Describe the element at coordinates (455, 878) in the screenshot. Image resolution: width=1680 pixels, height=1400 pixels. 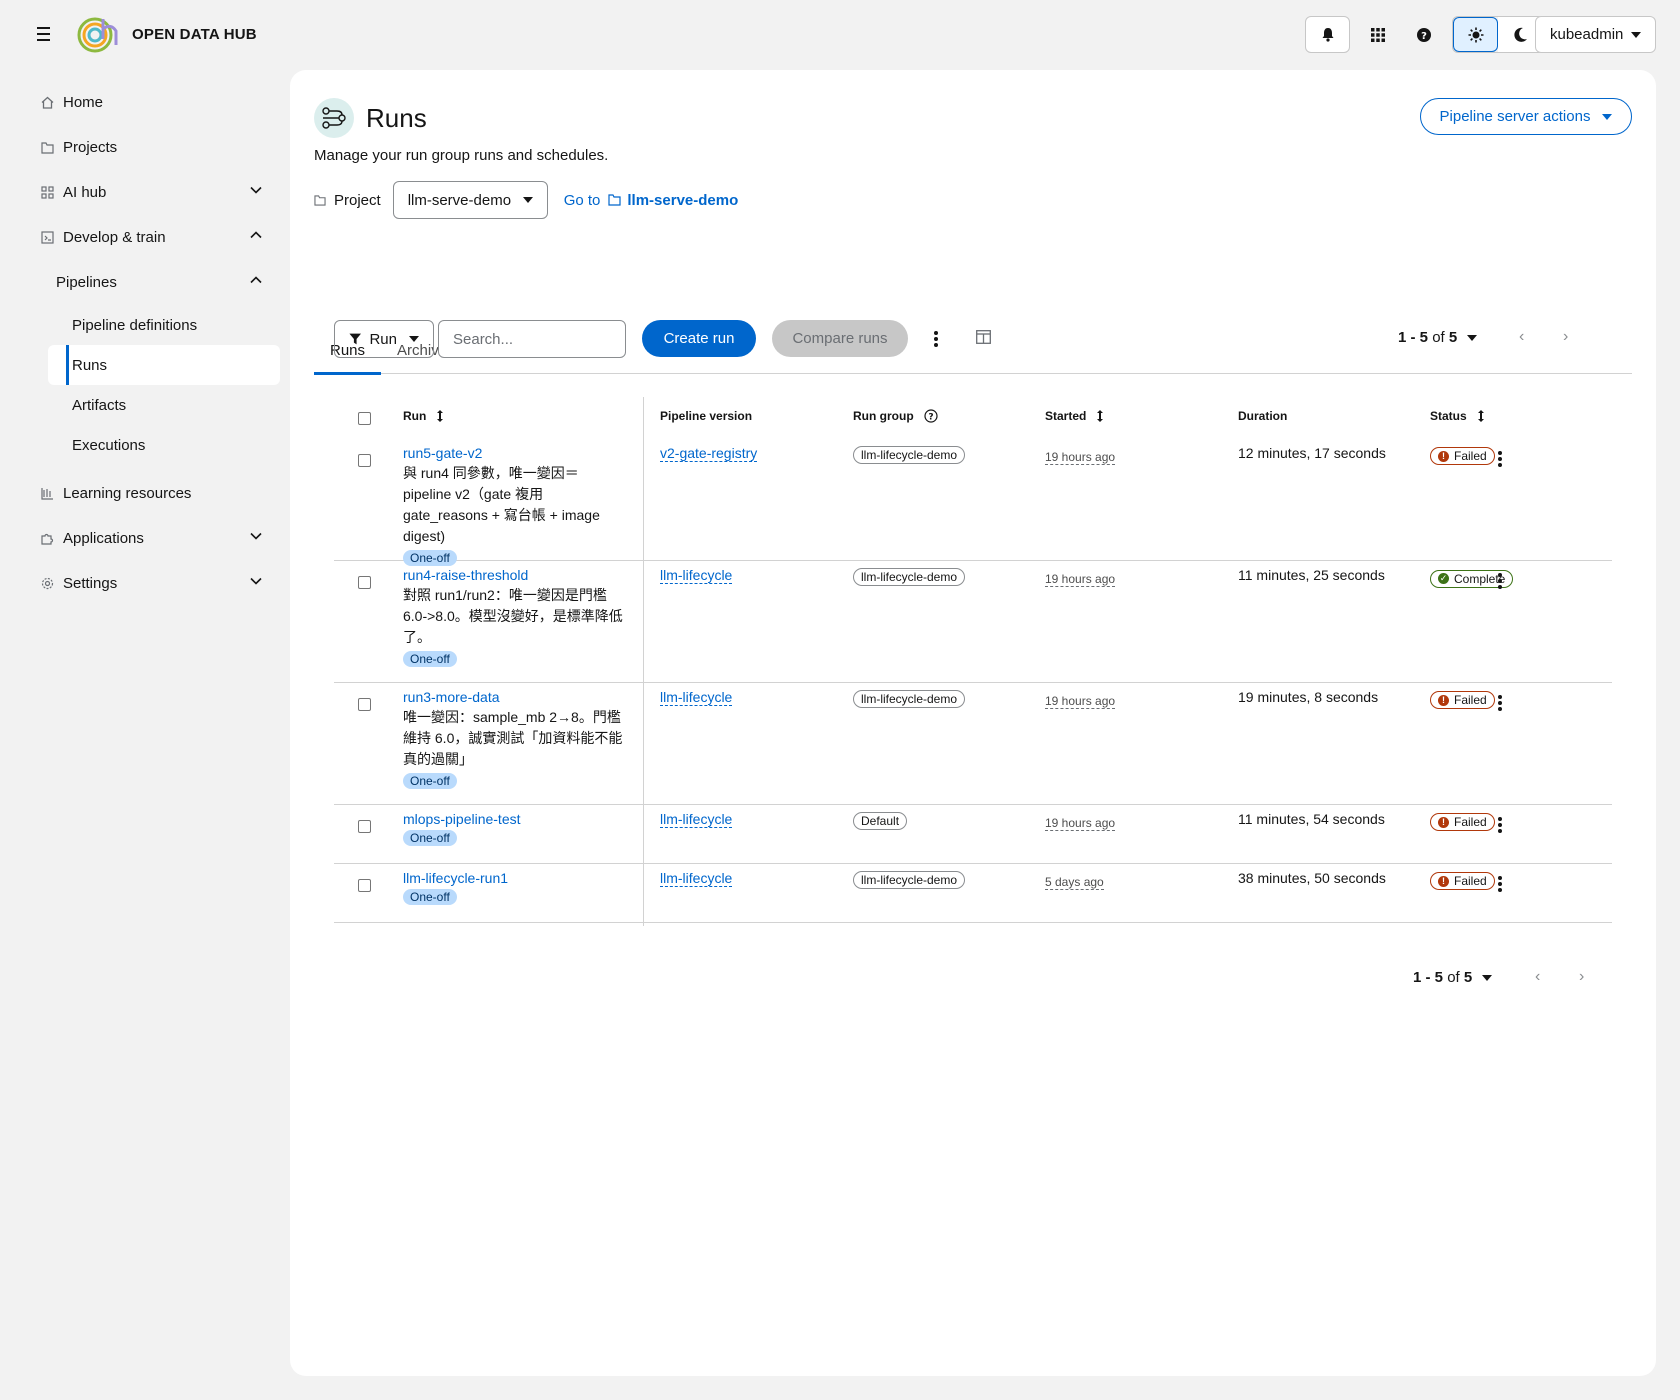
I see `run-name-link: llm-lifecycle-run1` at that location.